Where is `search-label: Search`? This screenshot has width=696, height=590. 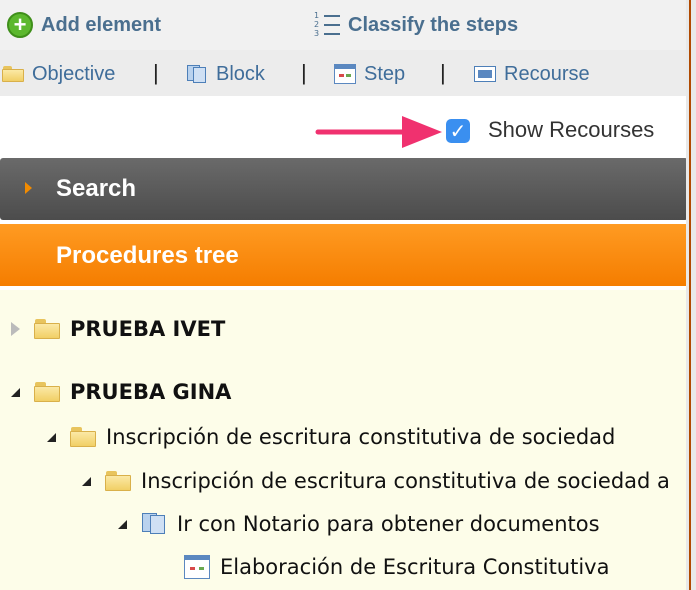
search-label: Search is located at coordinates (96, 188).